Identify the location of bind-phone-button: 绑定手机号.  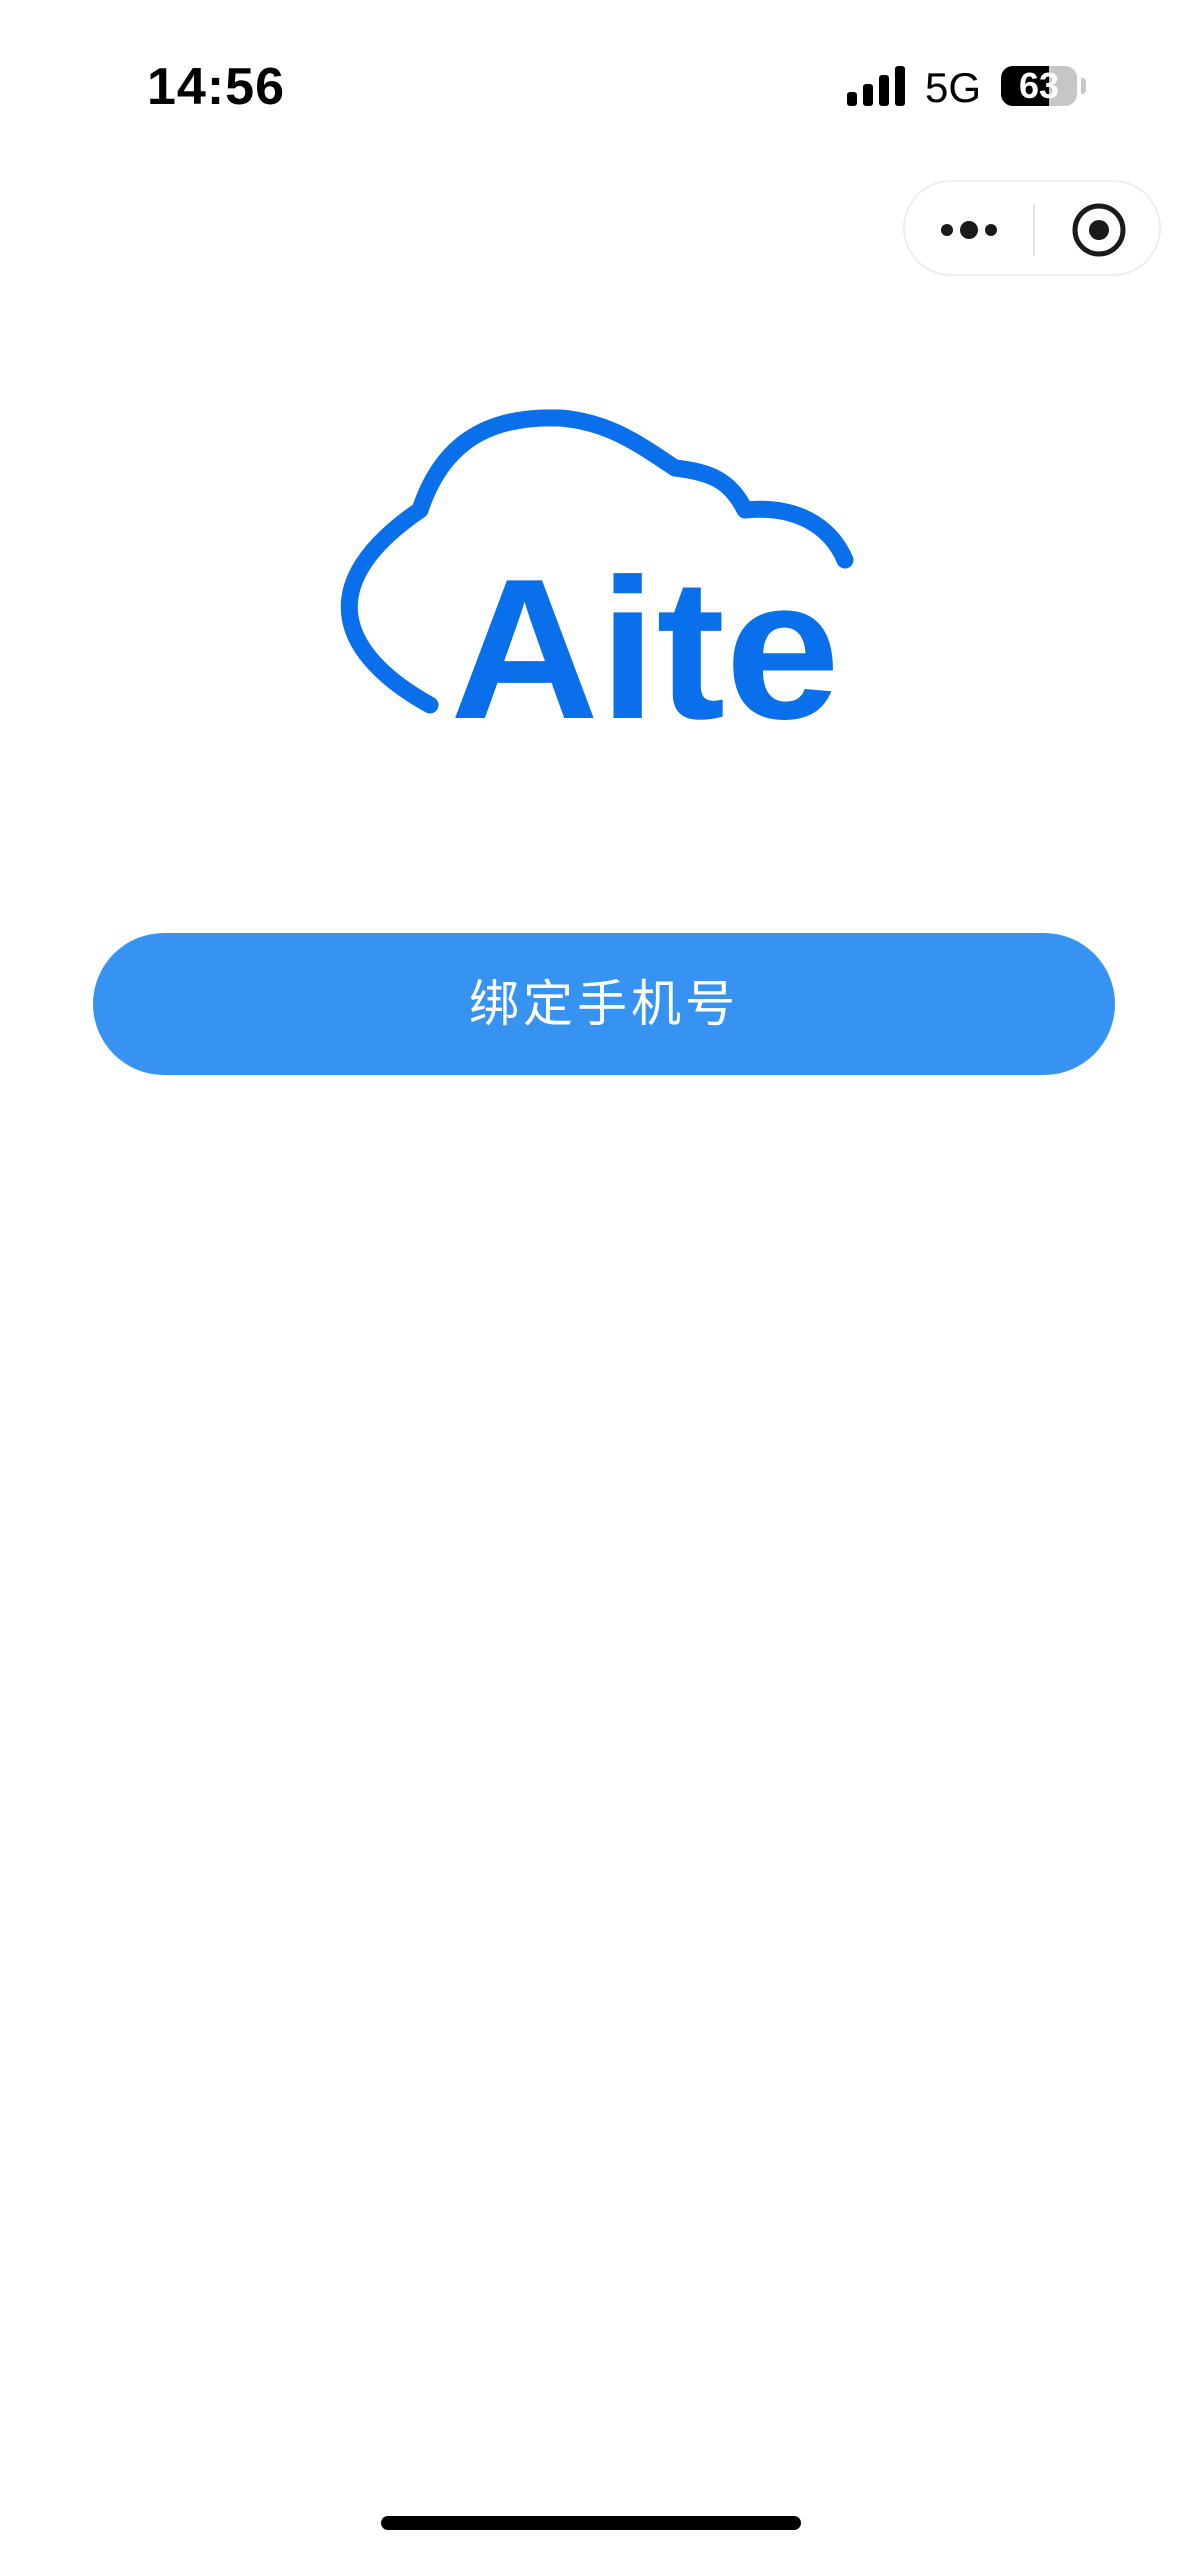
(604, 1004).